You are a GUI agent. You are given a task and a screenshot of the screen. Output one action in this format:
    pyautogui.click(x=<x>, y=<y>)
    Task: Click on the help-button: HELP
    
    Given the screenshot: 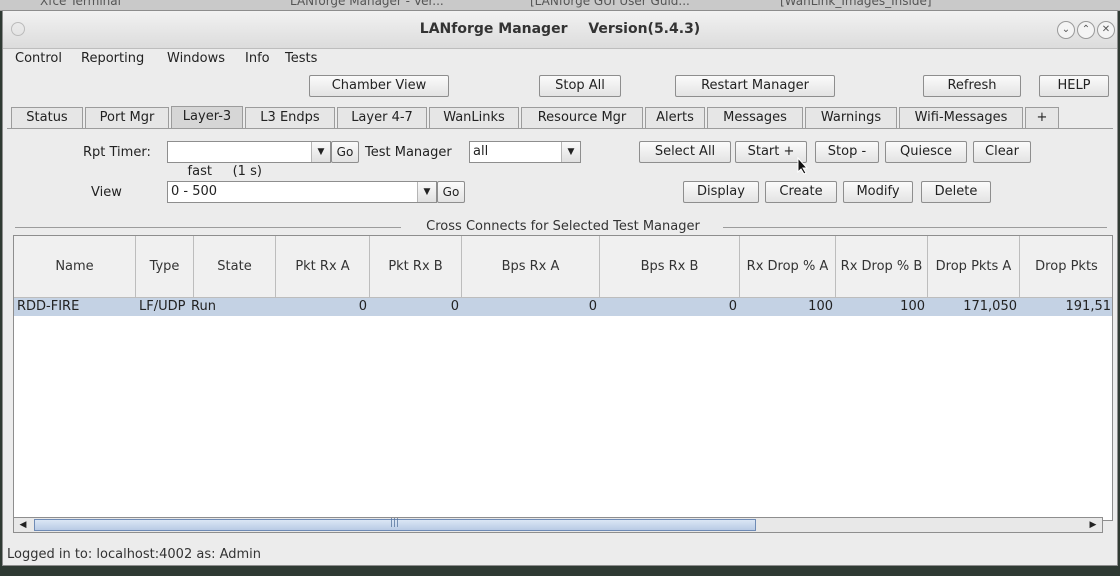 What is the action you would take?
    pyautogui.click(x=1074, y=86)
    